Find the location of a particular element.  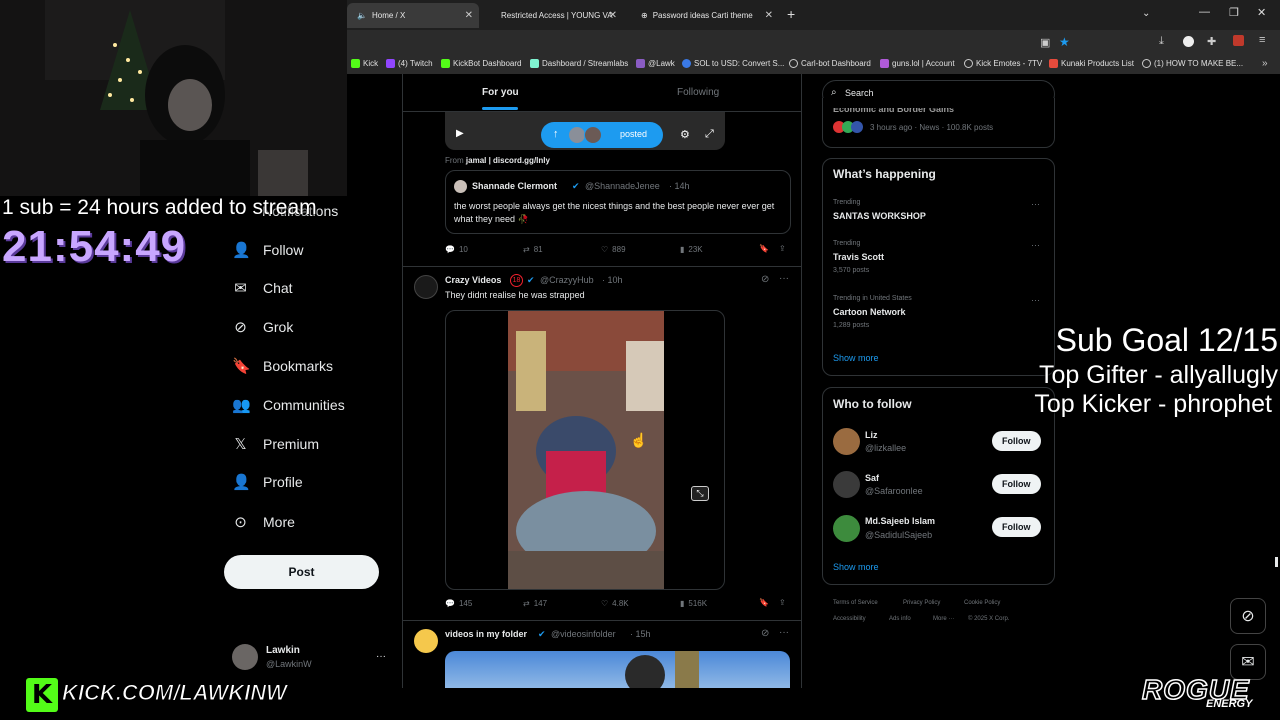

like-button: ♡ 4.8K is located at coordinates (615, 603).